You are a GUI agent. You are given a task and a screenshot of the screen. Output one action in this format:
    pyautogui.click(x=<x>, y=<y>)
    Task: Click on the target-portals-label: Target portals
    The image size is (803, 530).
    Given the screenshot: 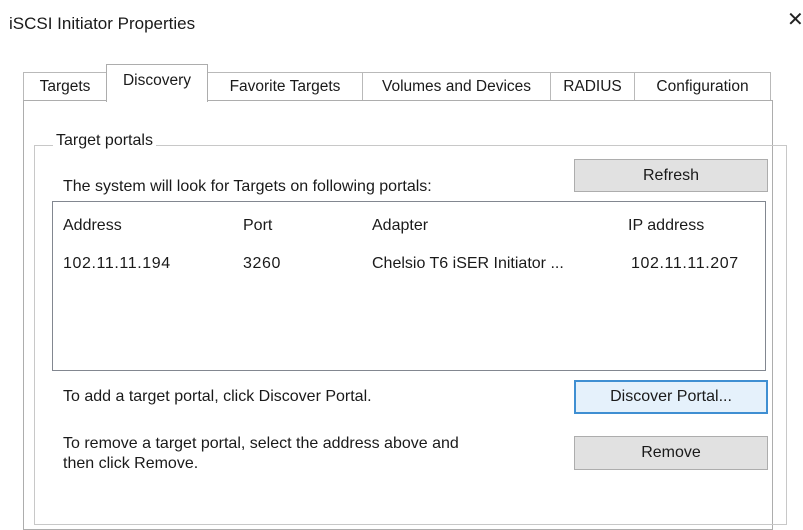 What is the action you would take?
    pyautogui.click(x=104, y=141)
    